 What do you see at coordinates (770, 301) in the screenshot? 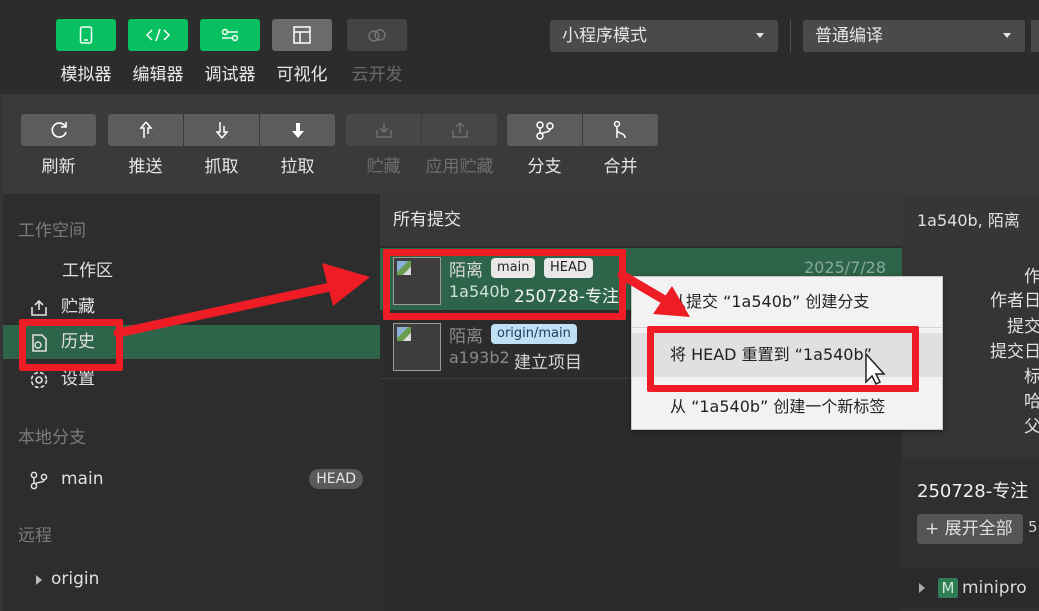
I see `menu-item-label: 从提交 “1a540b” 创建分支` at bounding box center [770, 301].